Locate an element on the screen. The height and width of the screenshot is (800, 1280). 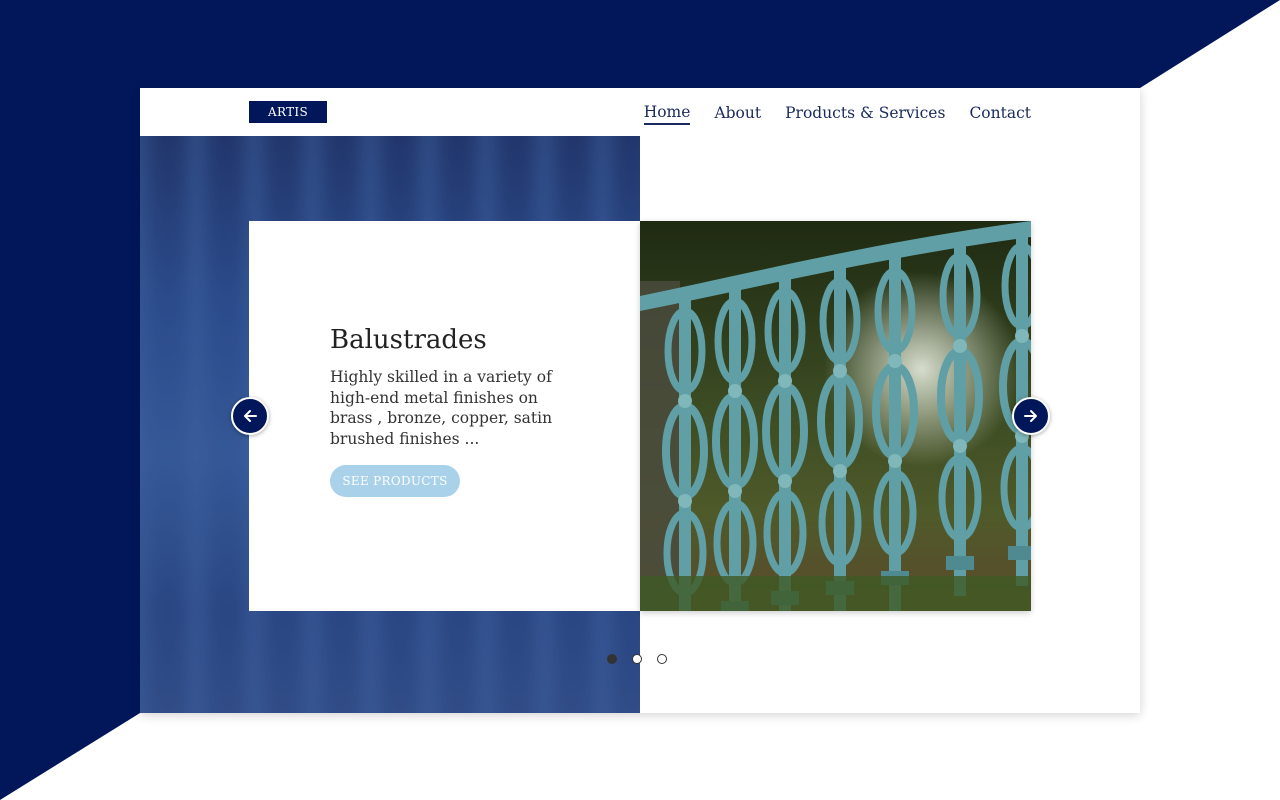
balustrade-image is located at coordinates (835, 416).